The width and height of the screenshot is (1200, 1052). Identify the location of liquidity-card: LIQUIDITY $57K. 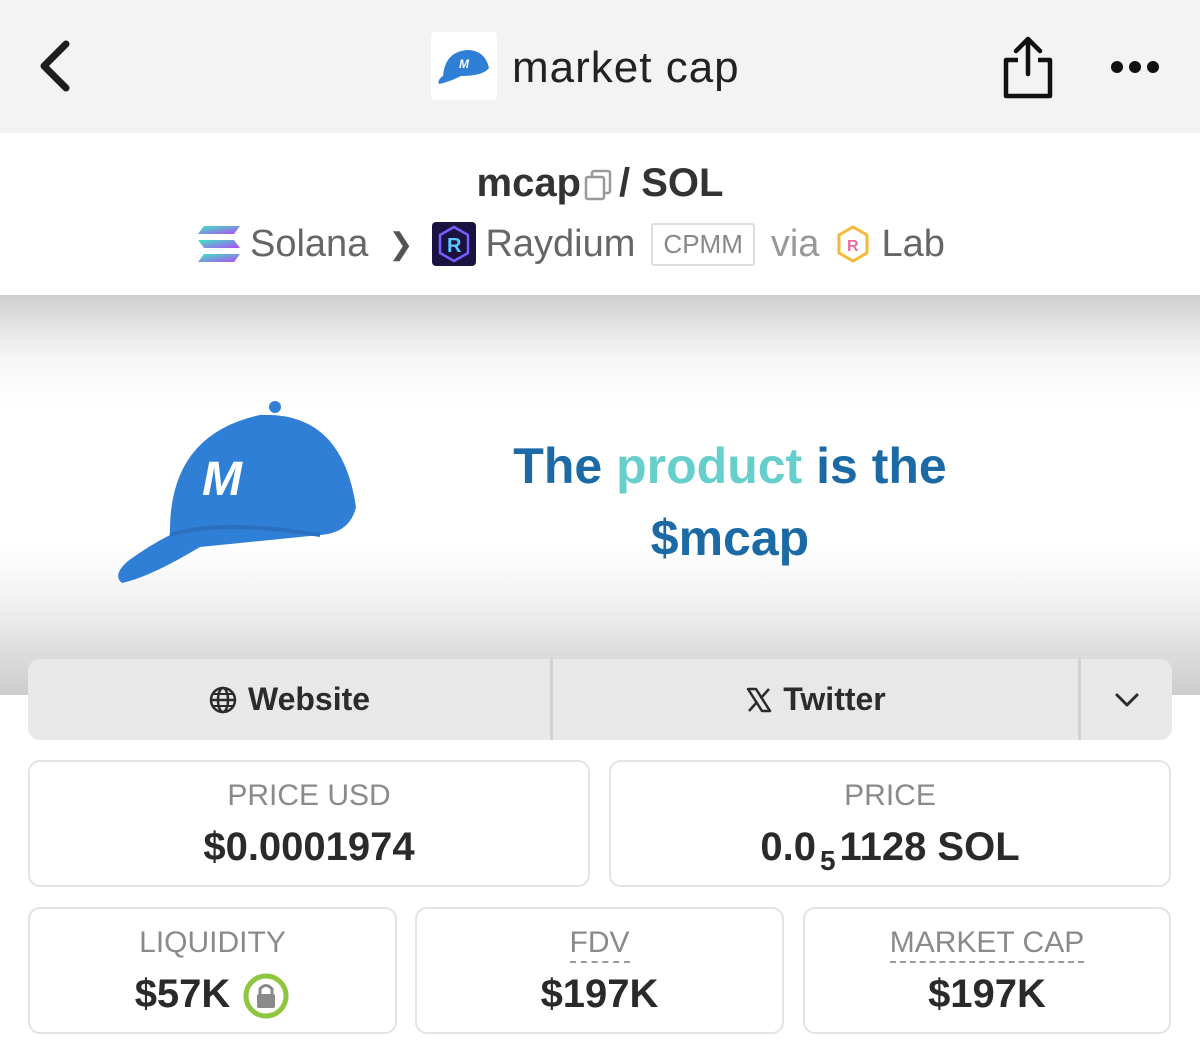
(212, 970).